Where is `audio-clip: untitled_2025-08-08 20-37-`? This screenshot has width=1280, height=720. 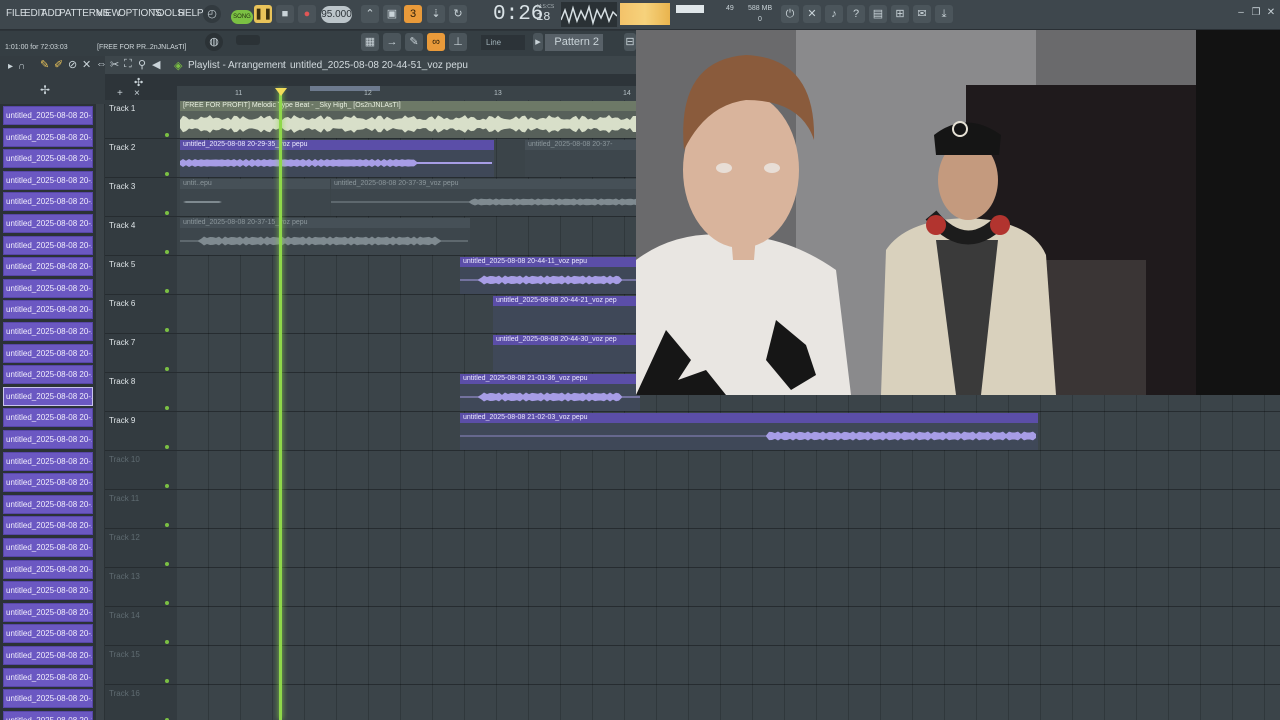
audio-clip: untitled_2025-08-08 20-37- is located at coordinates (582, 158).